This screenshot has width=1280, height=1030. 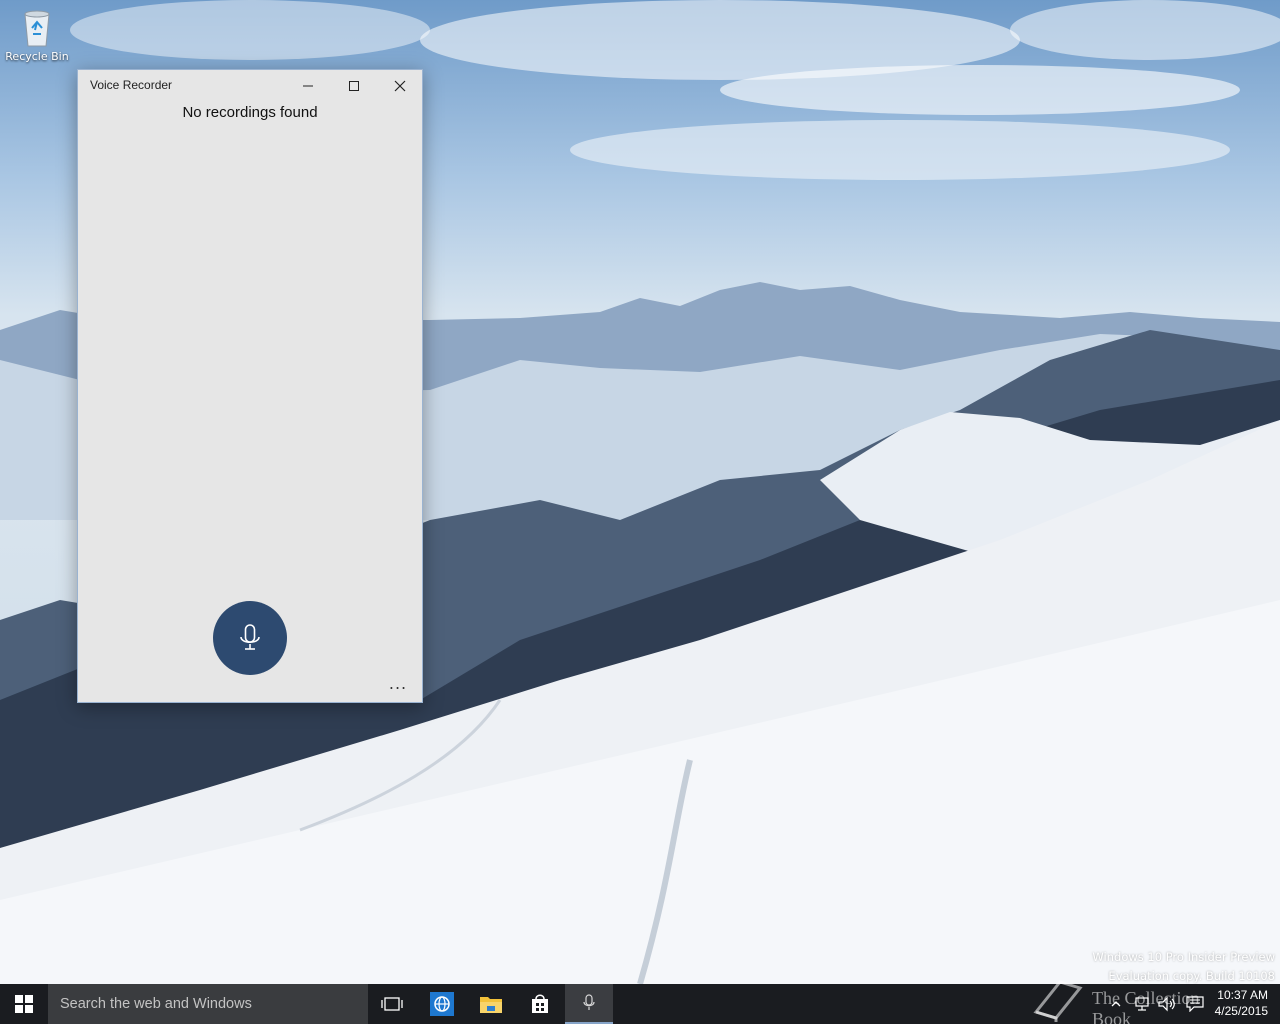 I want to click on watermark-line-1: Windows 10 Pro Insider Preview, so click(x=1183, y=957).